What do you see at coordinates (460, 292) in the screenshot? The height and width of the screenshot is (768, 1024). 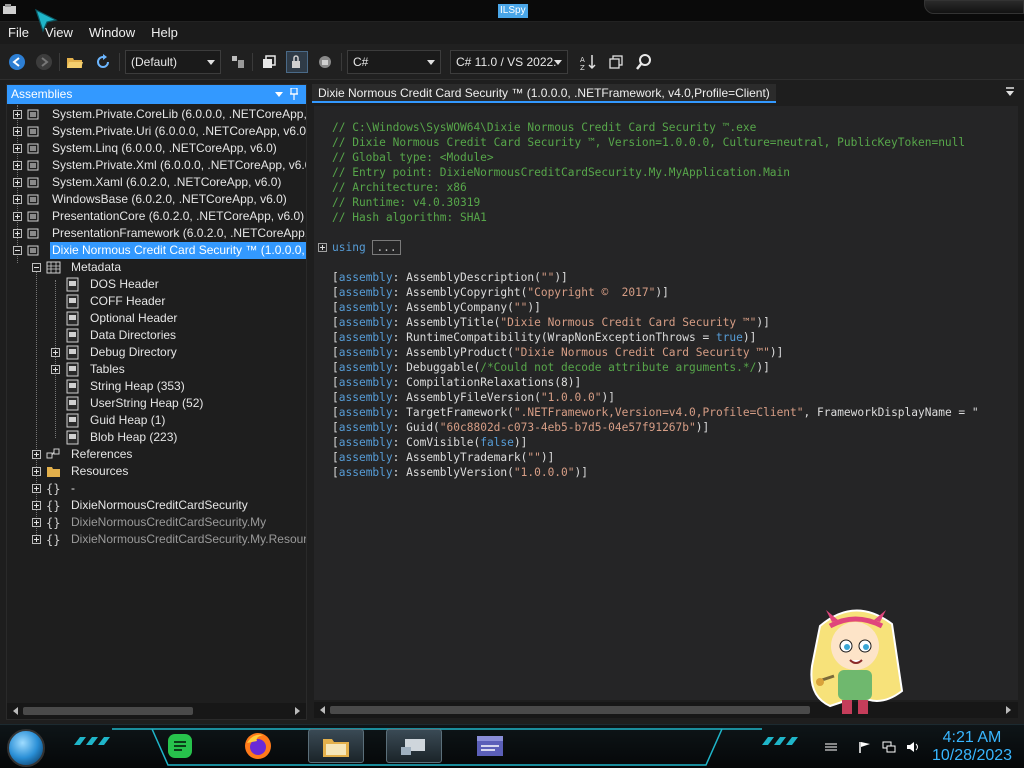 I see `code-token: : AssemblyCopyright(` at bounding box center [460, 292].